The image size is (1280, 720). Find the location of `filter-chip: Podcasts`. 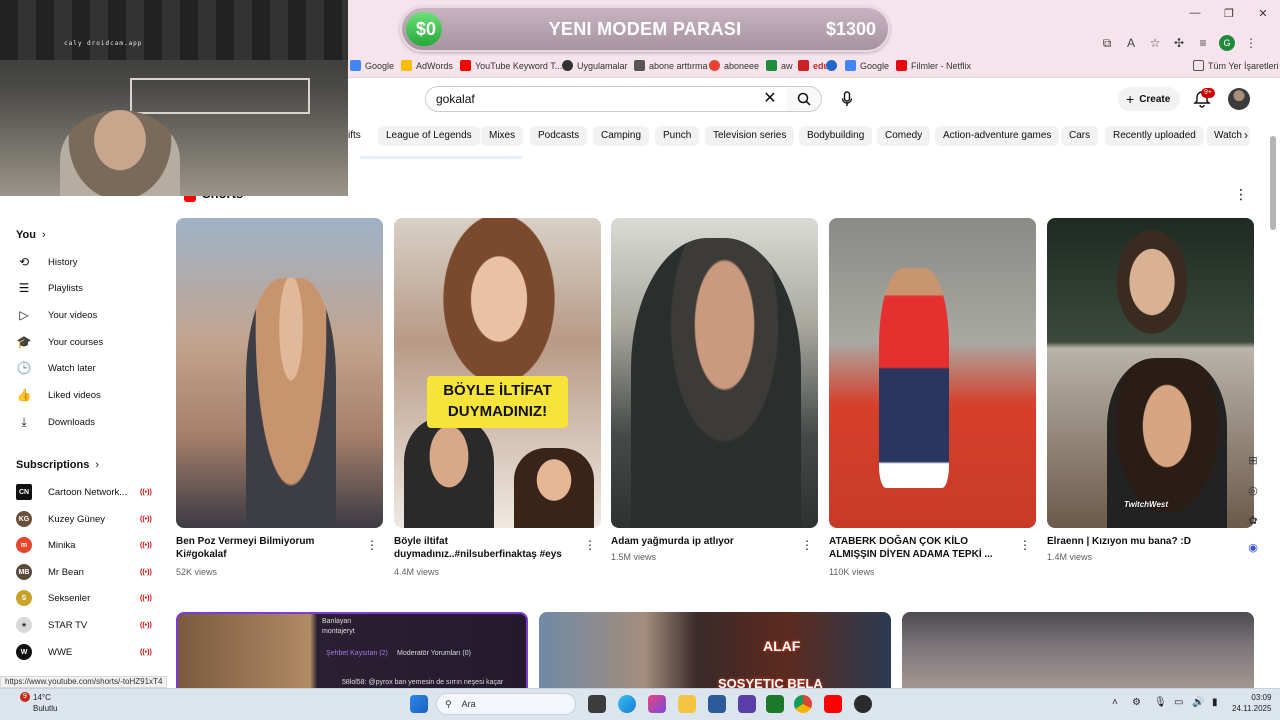

filter-chip: Podcasts is located at coordinates (559, 136).